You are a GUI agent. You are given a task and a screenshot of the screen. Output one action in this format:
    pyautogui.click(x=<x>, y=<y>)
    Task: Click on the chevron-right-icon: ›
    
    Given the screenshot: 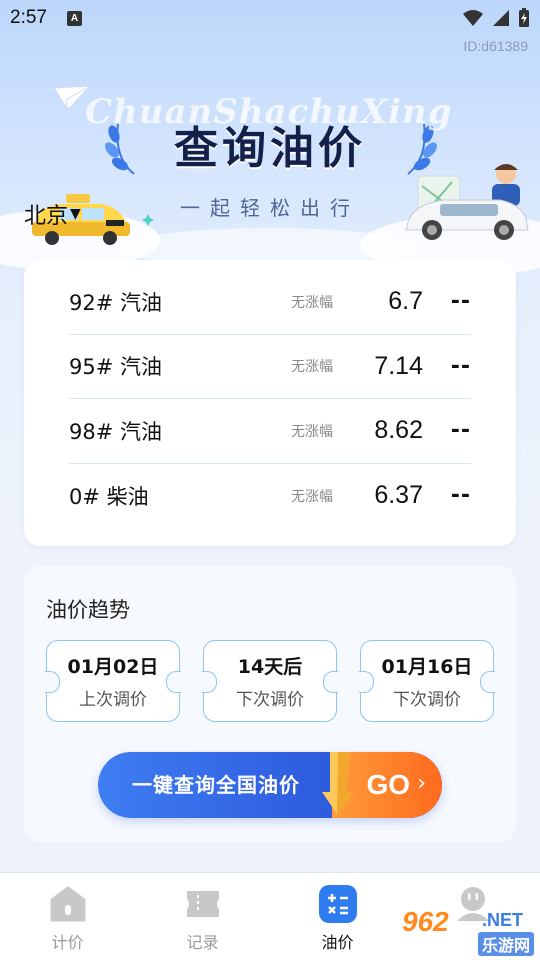 What is the action you would take?
    pyautogui.click(x=421, y=783)
    